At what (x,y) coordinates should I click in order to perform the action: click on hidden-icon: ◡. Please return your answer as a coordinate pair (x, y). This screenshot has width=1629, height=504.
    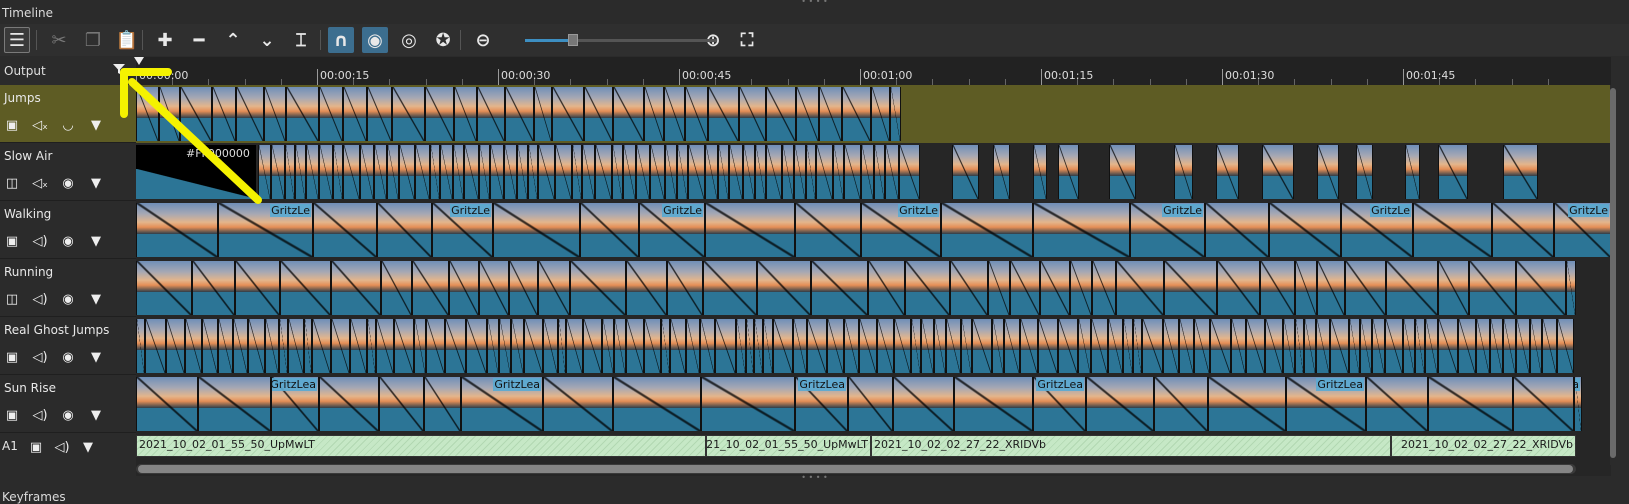
    Looking at the image, I should click on (68, 125).